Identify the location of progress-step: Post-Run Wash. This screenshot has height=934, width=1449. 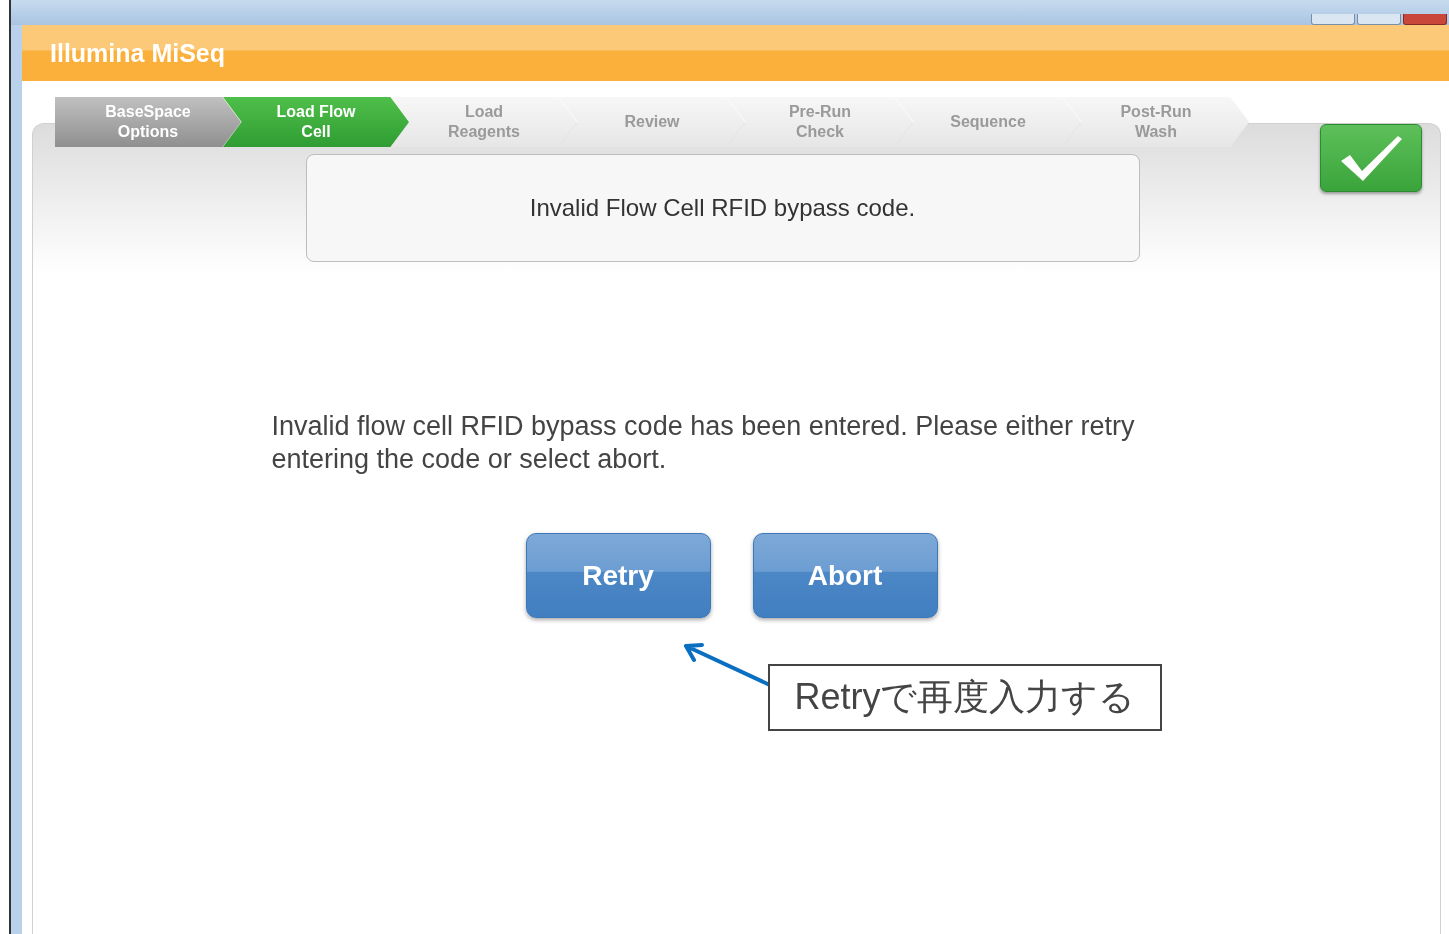
(1156, 122).